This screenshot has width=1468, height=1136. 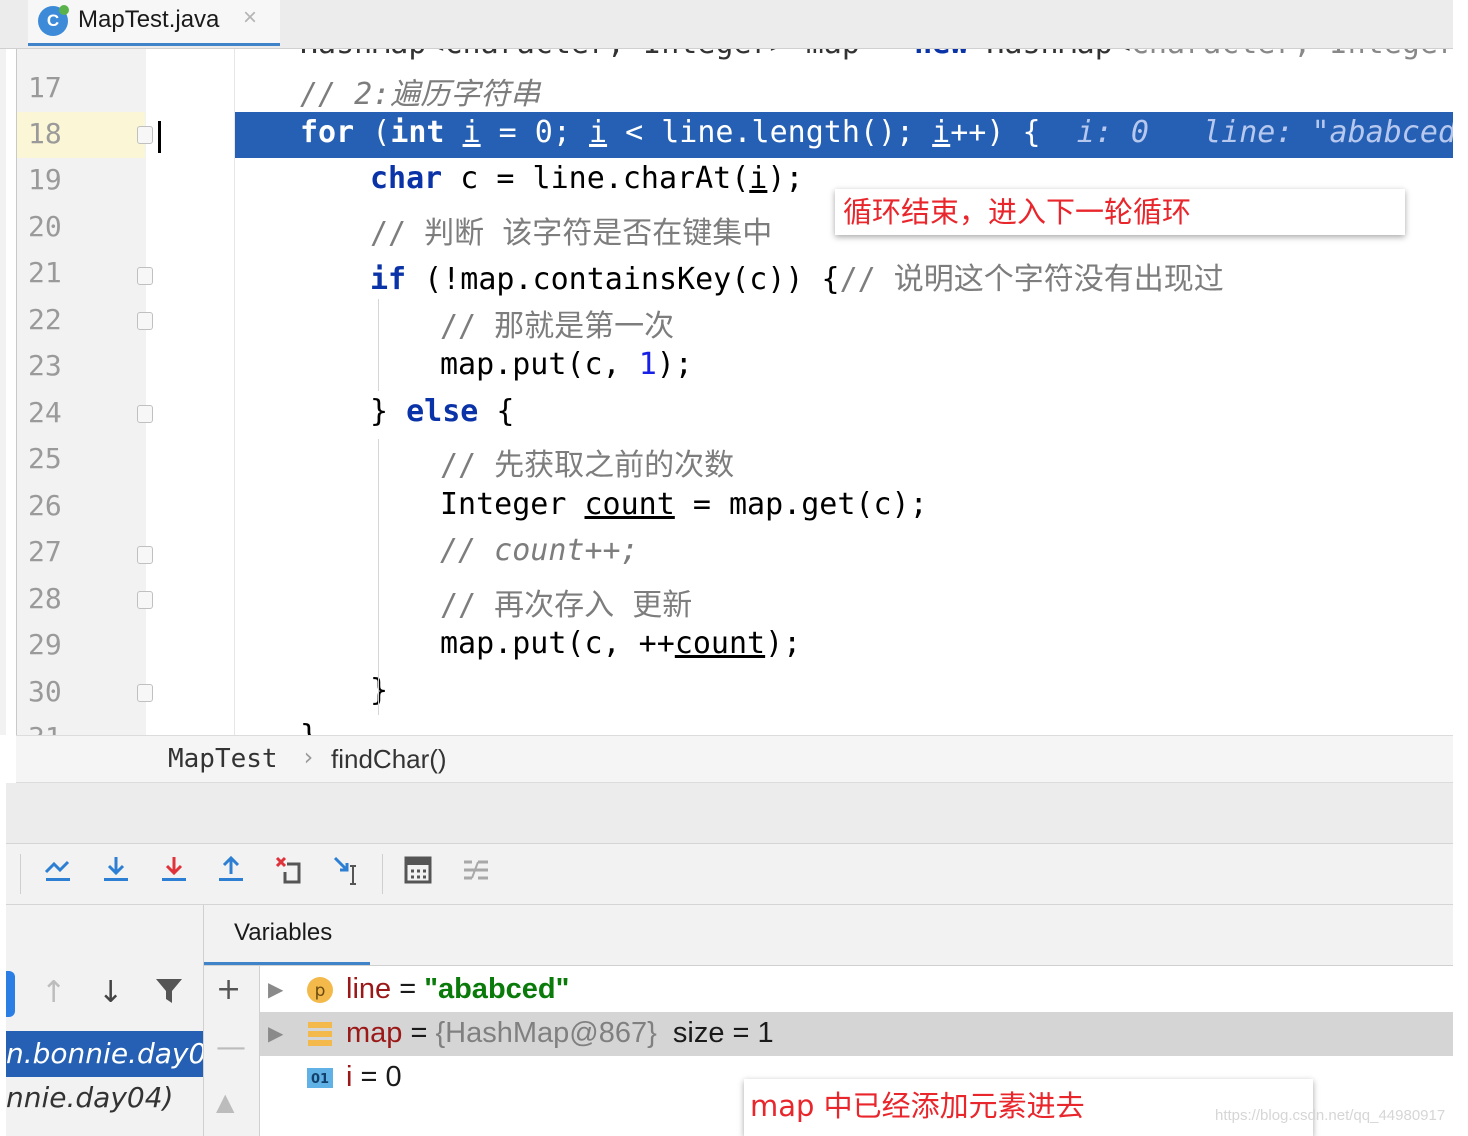 I want to click on step-out-icon, so click(x=231, y=872).